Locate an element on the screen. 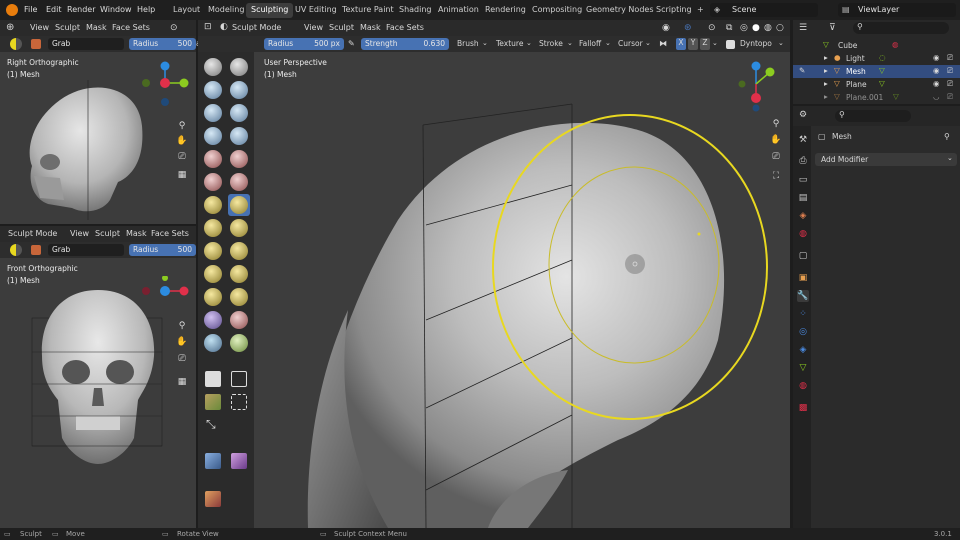  tab-scripting: Scripting is located at coordinates (674, 10).